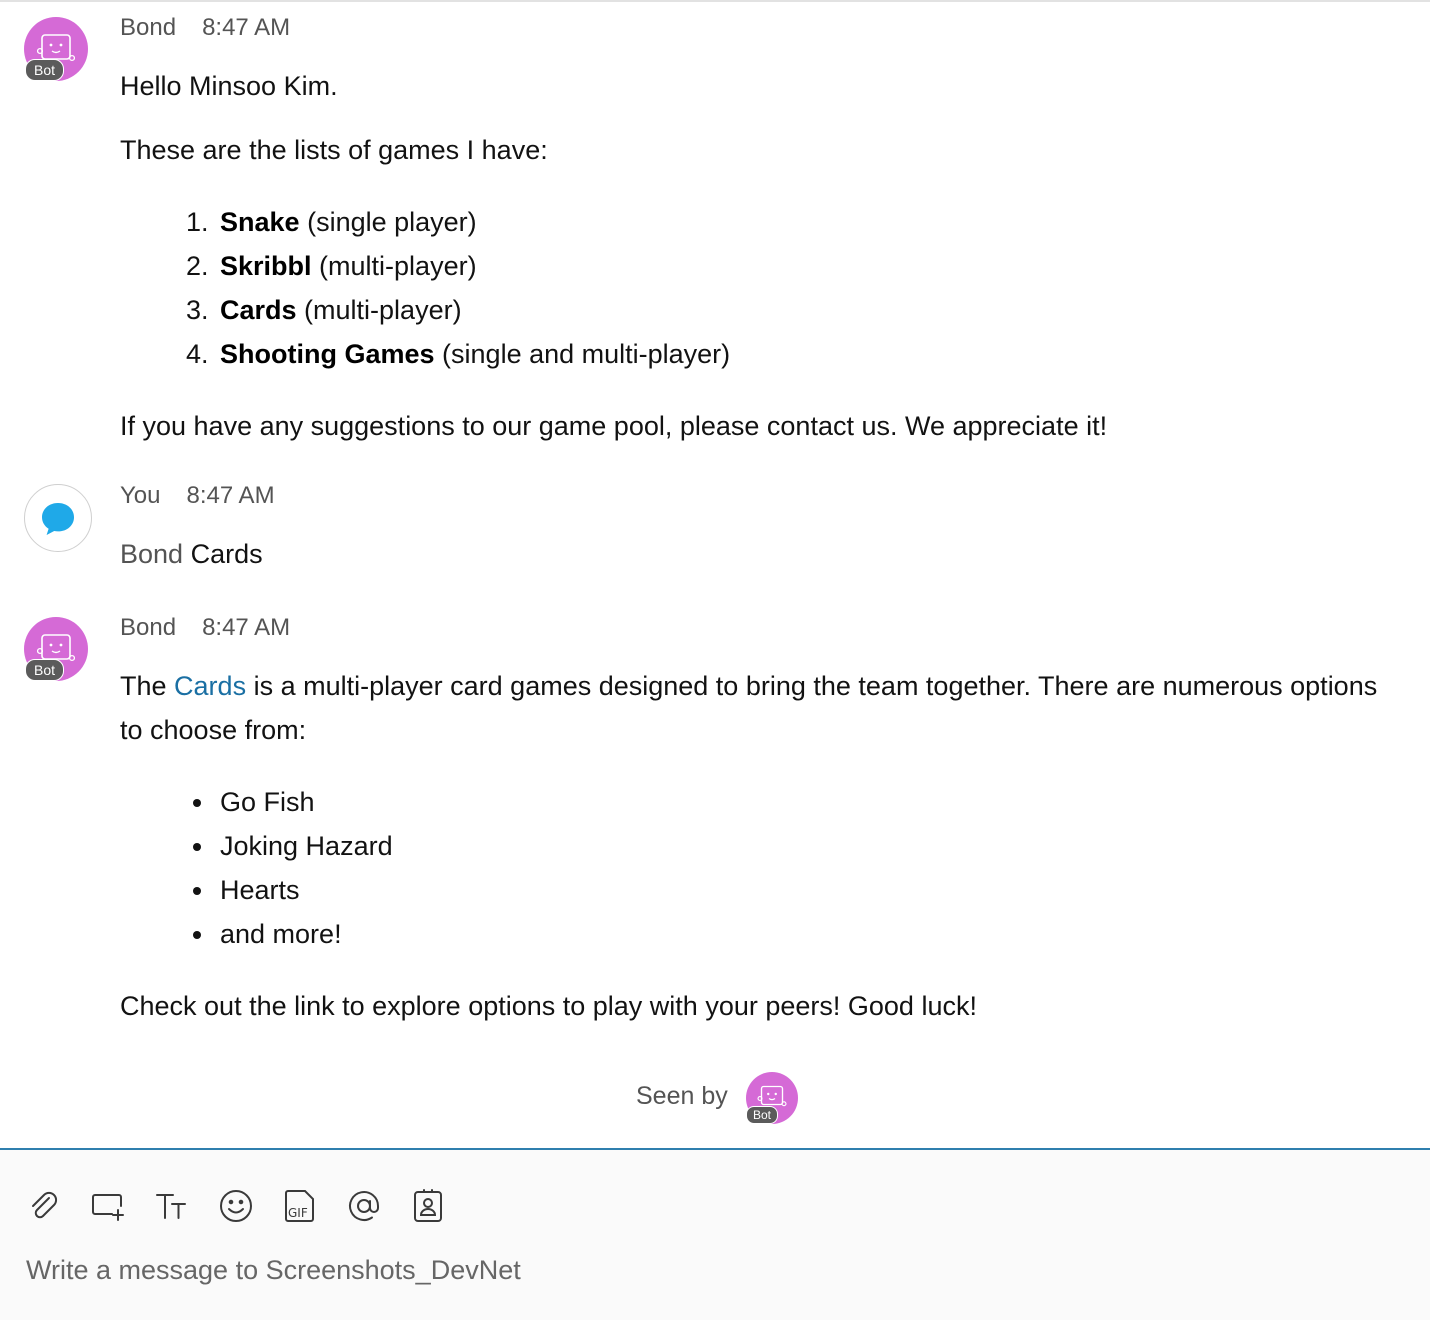 This screenshot has height=1320, width=1430. What do you see at coordinates (428, 1206) in the screenshot?
I see `contact-card-icon` at bounding box center [428, 1206].